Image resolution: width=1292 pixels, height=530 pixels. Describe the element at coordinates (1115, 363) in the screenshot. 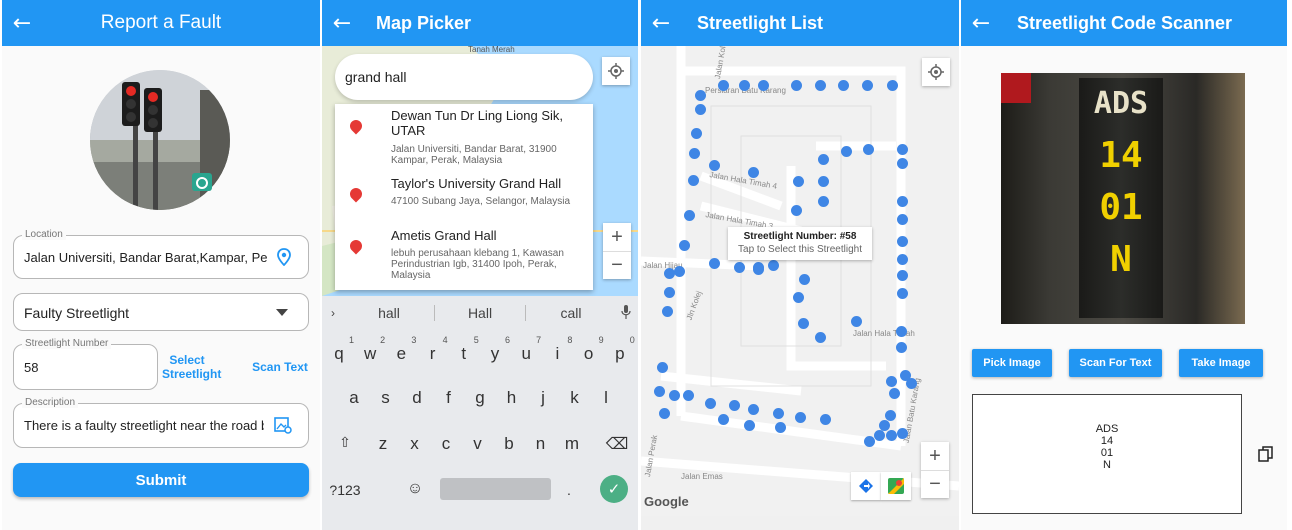

I see `scan-for-text-button: Scan For Text` at that location.